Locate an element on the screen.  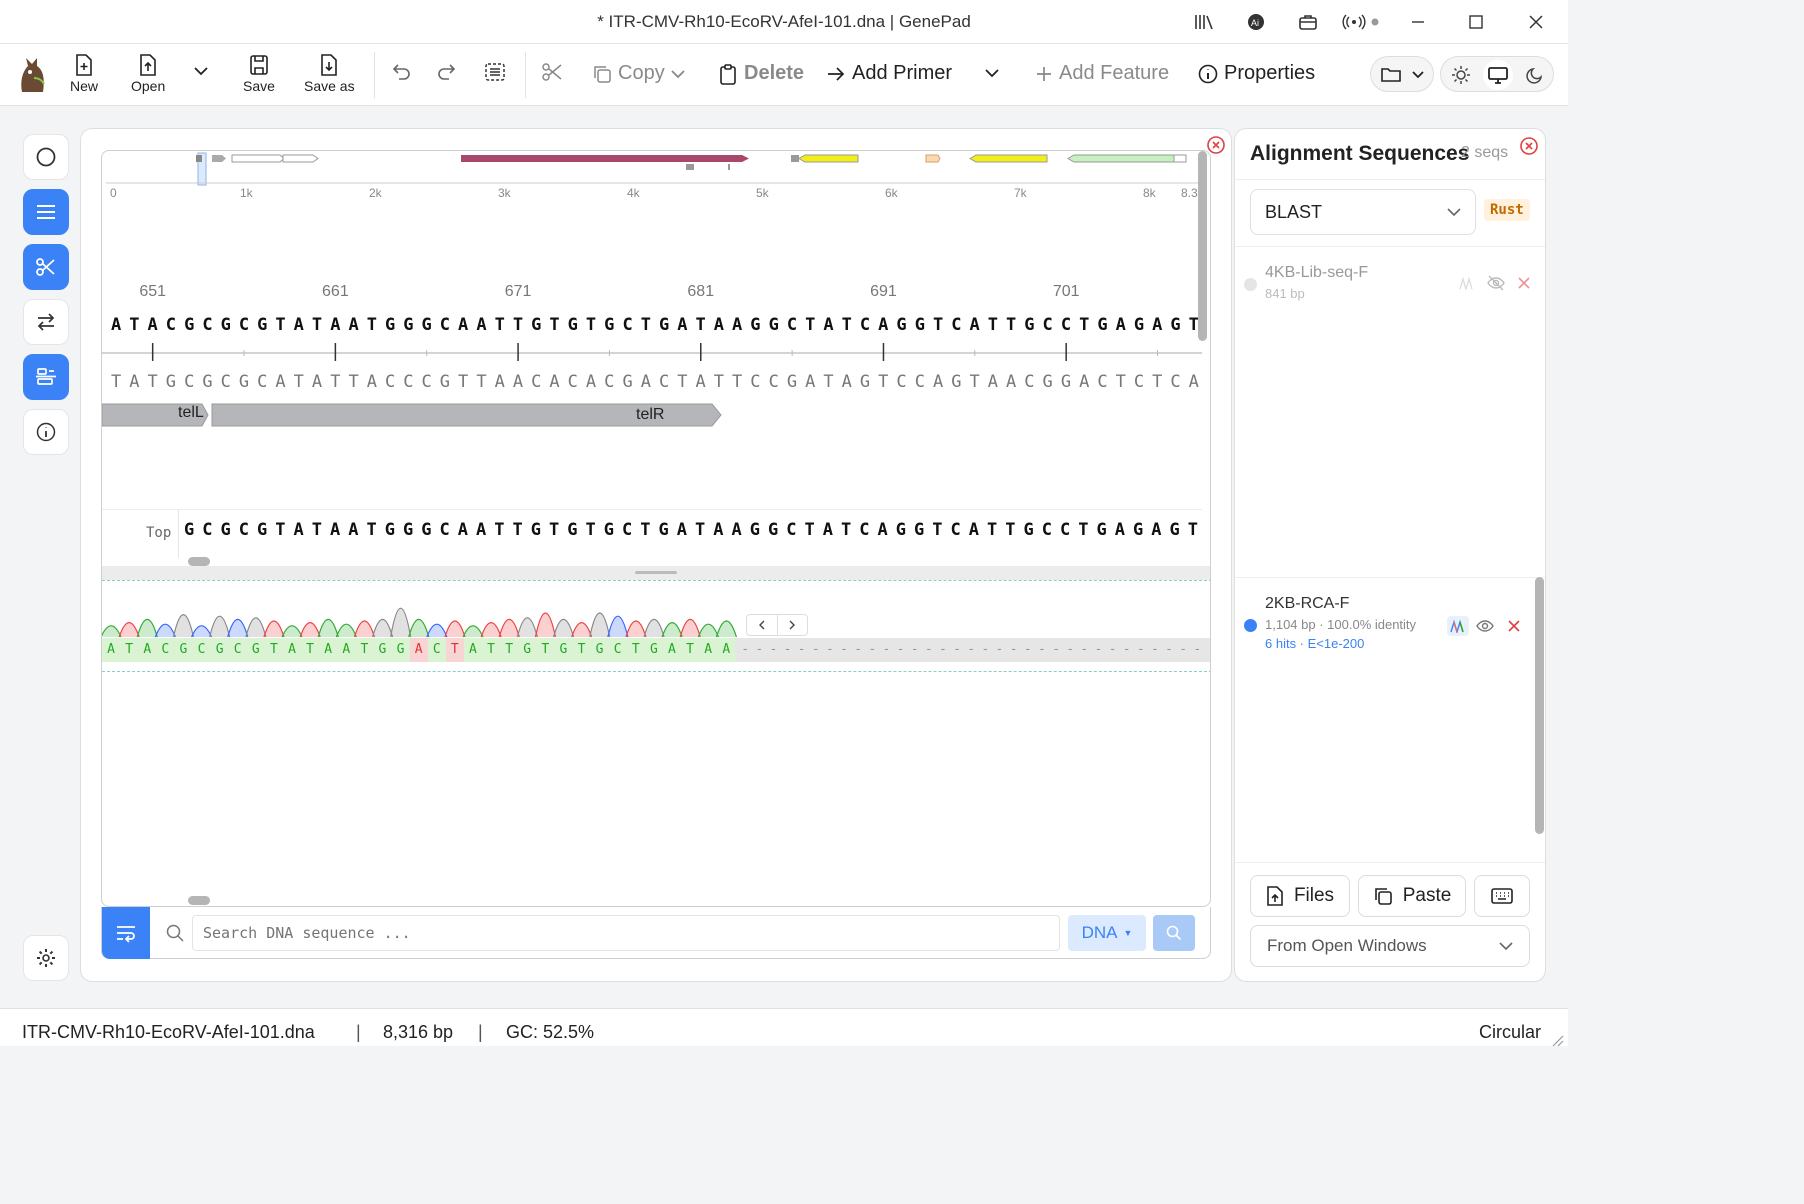
settings-button is located at coordinates (46, 958).